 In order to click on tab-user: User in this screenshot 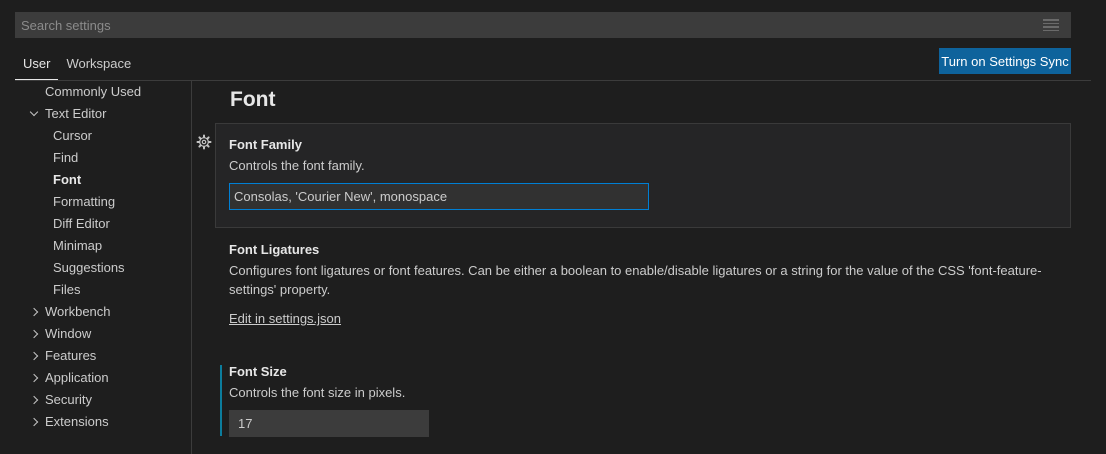, I will do `click(37, 65)`.